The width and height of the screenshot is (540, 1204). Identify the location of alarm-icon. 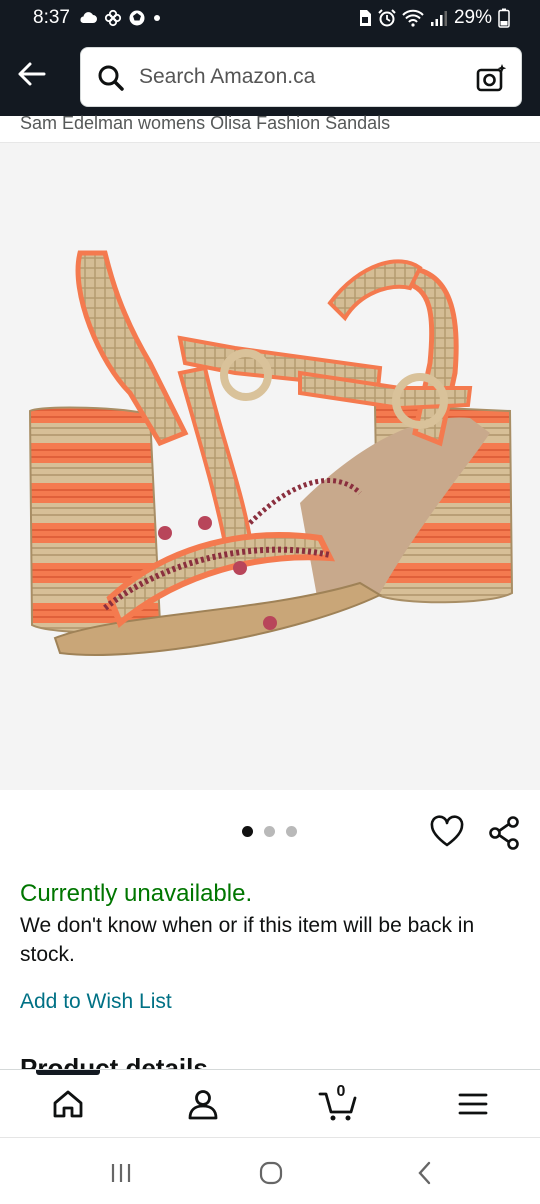
(387, 18).